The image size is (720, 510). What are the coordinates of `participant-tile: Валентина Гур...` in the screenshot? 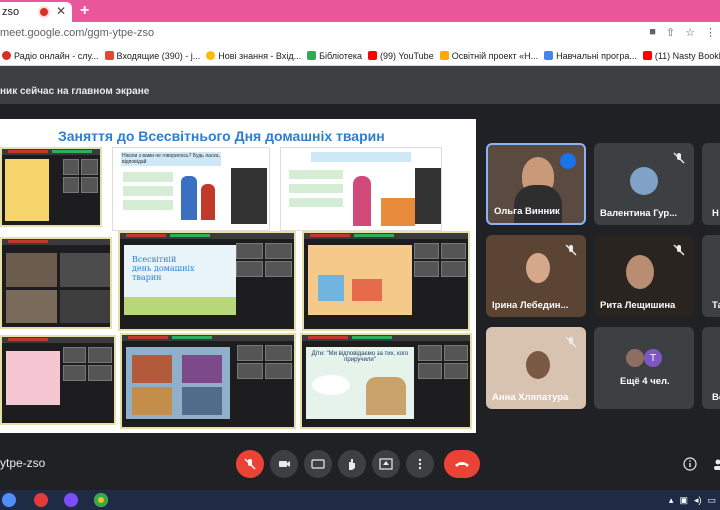 It's located at (644, 184).